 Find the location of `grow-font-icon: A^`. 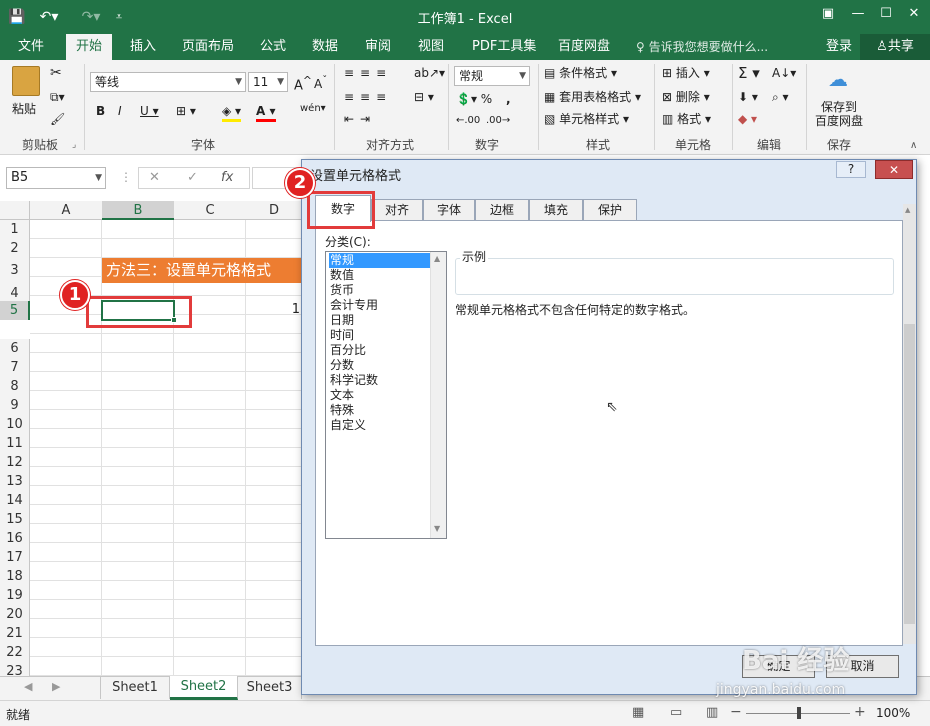

grow-font-icon: A^ is located at coordinates (303, 82).